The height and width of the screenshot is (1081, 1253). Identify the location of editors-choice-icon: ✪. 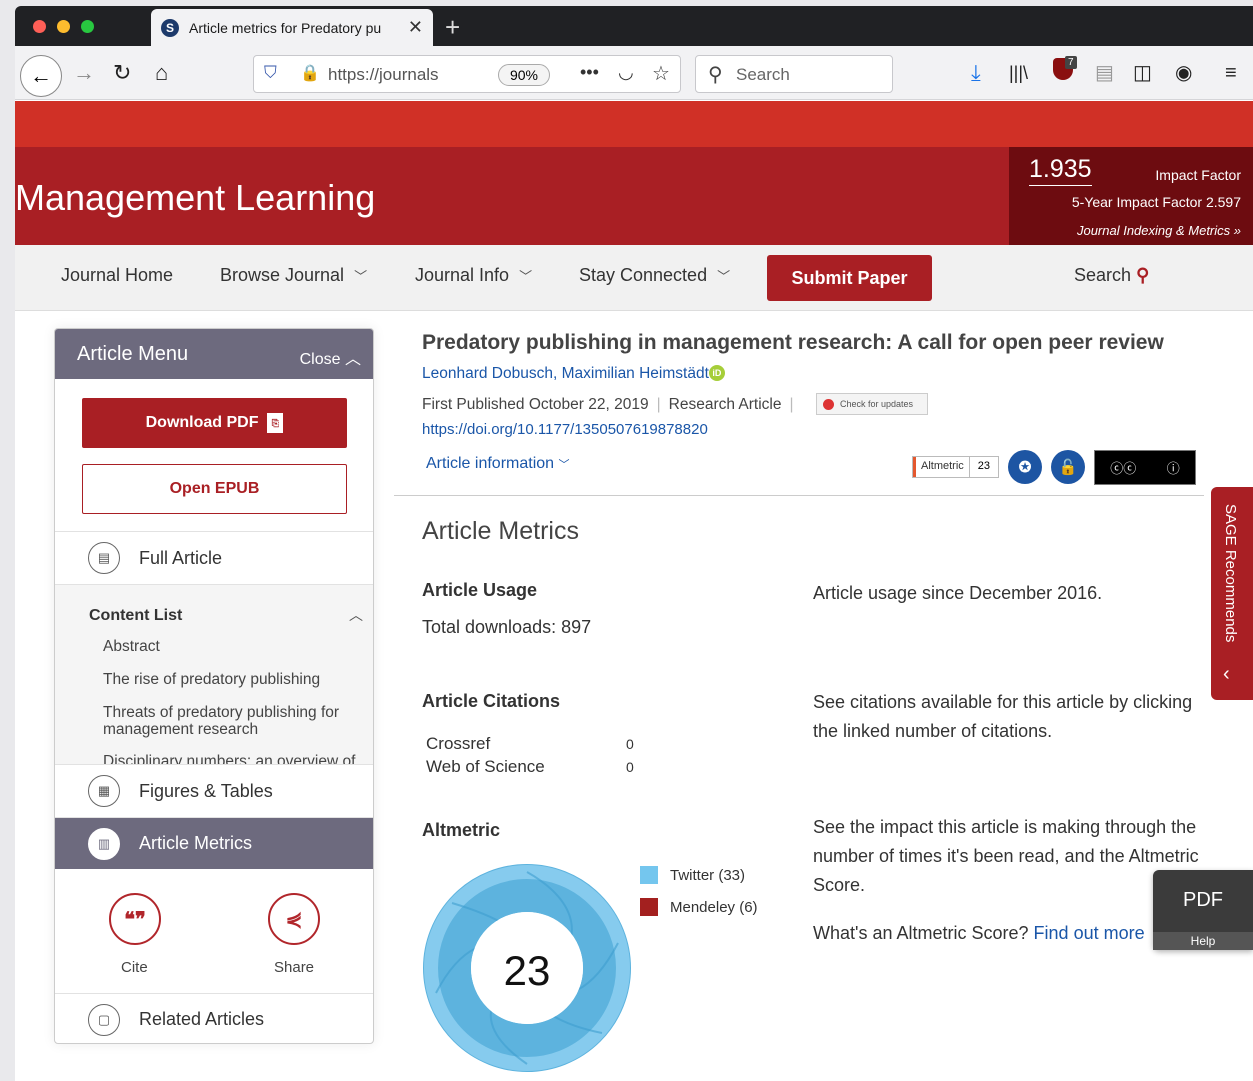
(1025, 467).